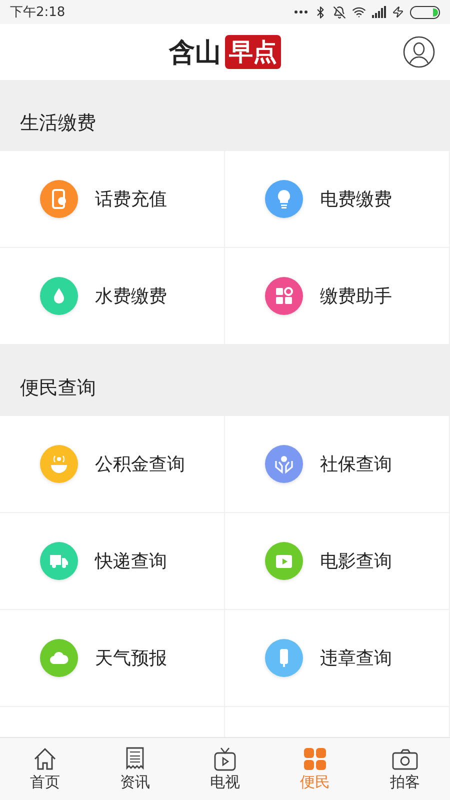 This screenshot has width=450, height=800. What do you see at coordinates (253, 52) in the screenshot?
I see `logo-badge: 早点` at bounding box center [253, 52].